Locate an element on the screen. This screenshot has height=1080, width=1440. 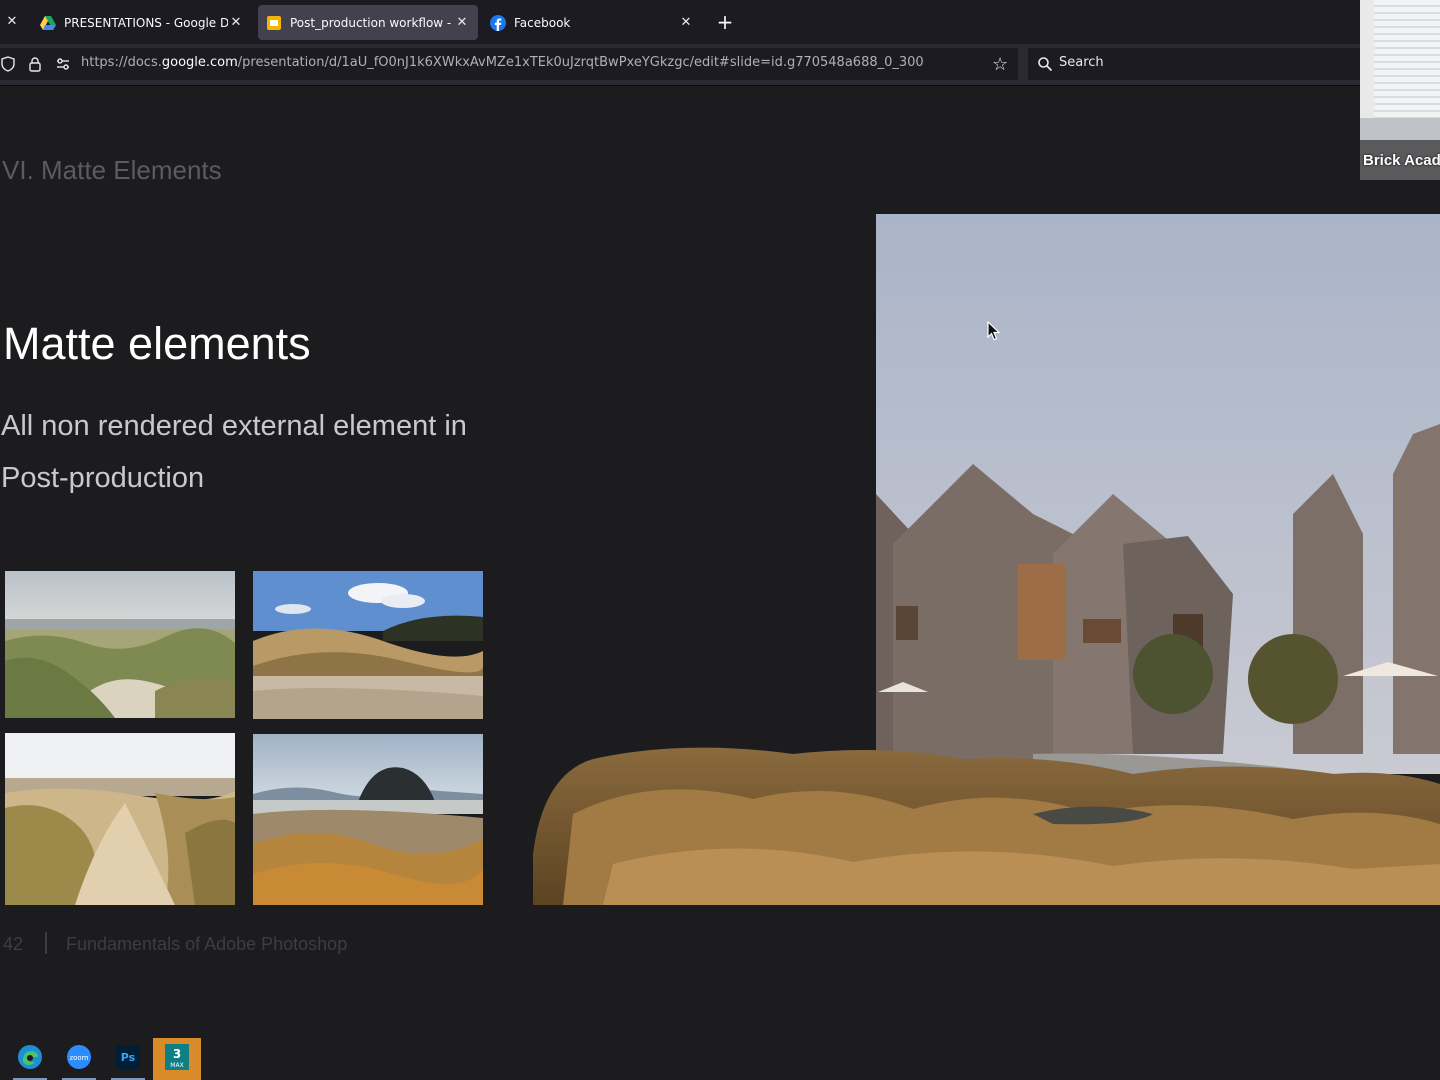
tab-google-drive: PRESENTATIONS - Google Drive ✕ is located at coordinates (142, 22).